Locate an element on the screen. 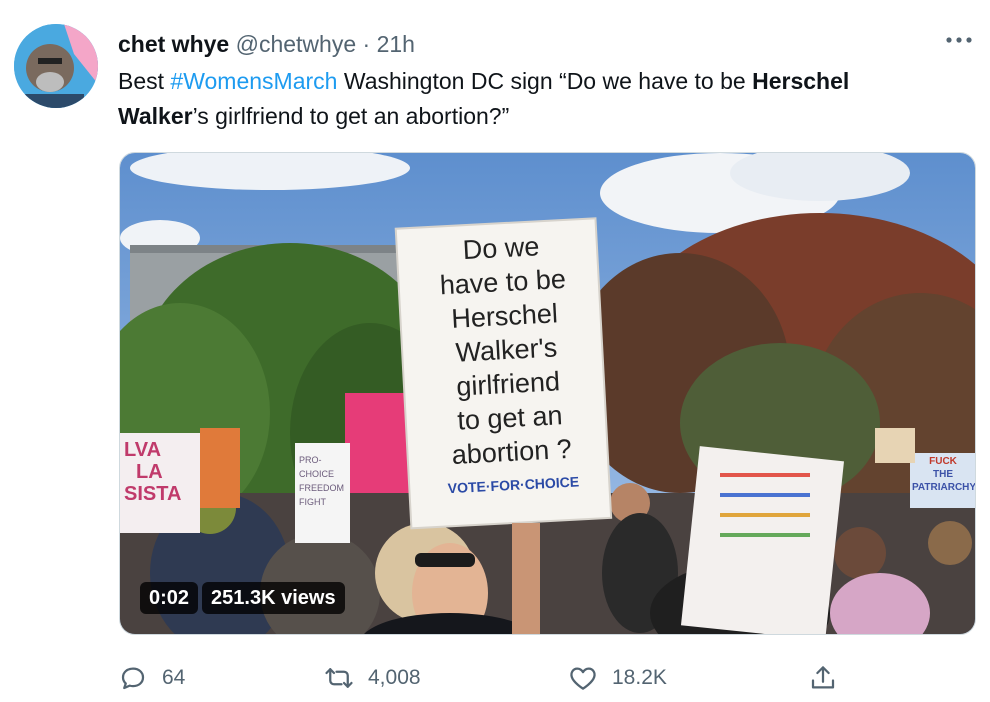 This screenshot has height=702, width=990. bold-text: Walker is located at coordinates (155, 116).